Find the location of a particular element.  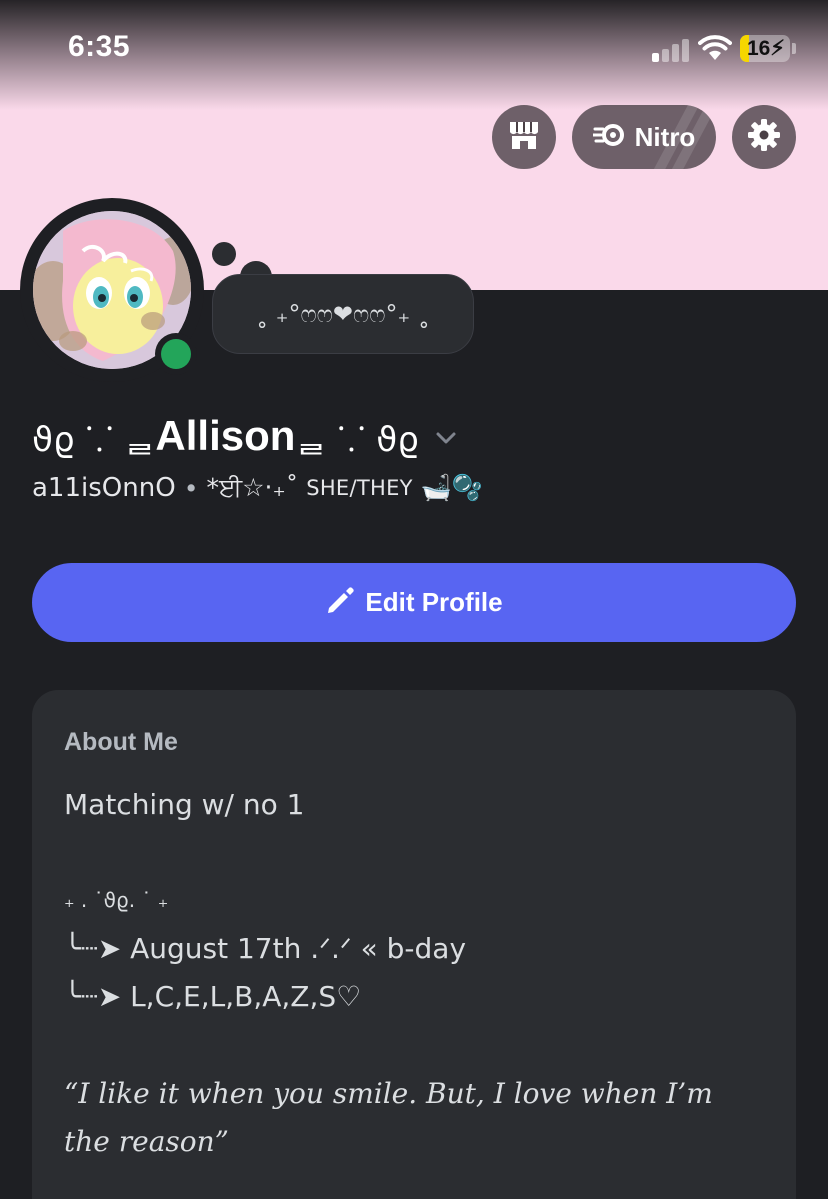

custom-status-bubble: ˳ ₊°ෆෆ❤ෆෆ°₊ ˳ is located at coordinates (343, 314).